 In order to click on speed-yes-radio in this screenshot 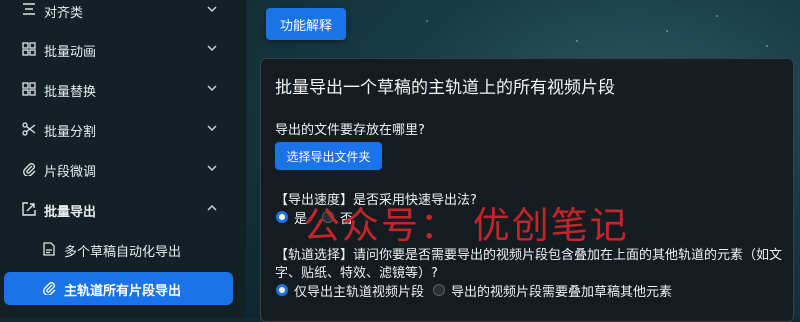, I will do `click(282, 217)`.